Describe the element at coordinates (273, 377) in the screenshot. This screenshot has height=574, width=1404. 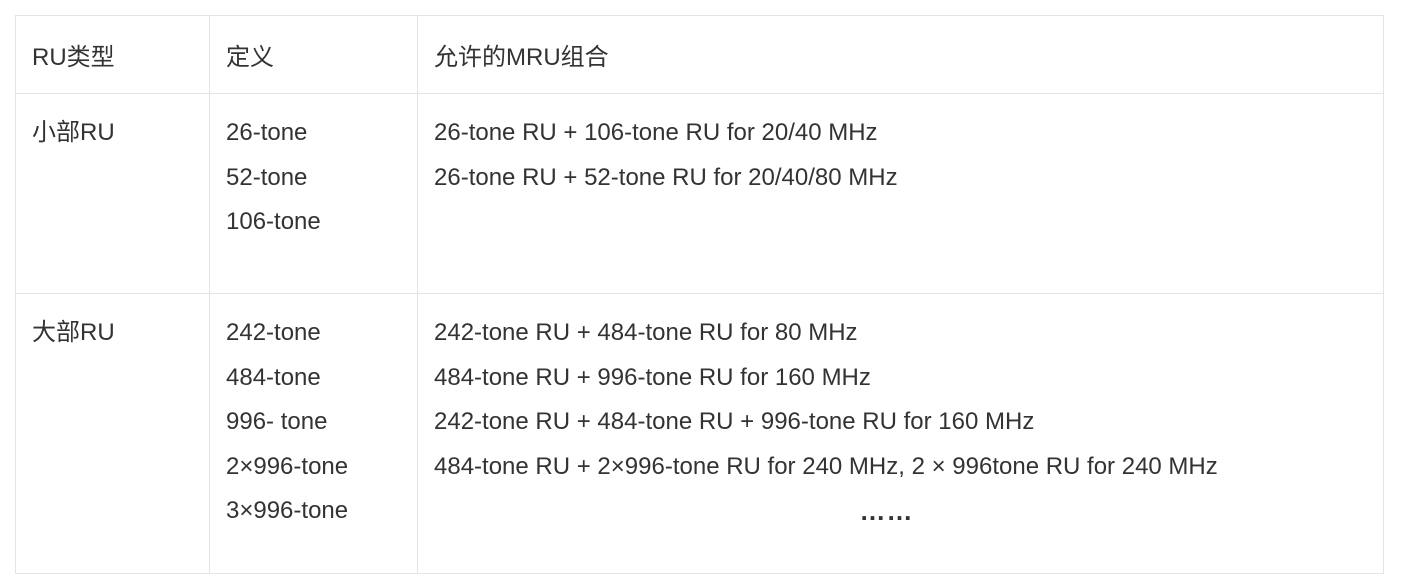
I see `definition-item: 484-tone` at that location.